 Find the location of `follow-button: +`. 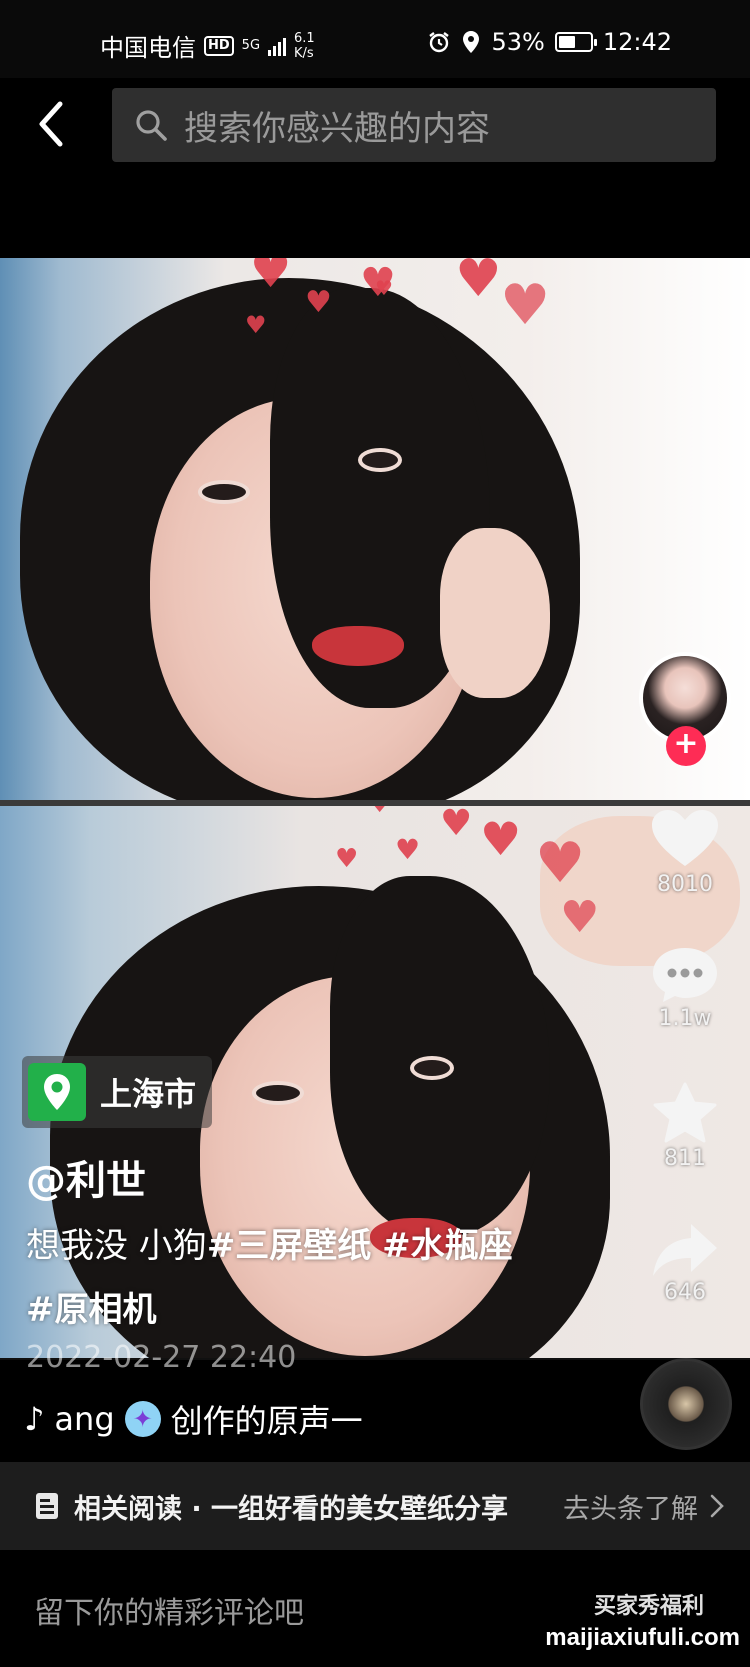

follow-button: + is located at coordinates (686, 746).